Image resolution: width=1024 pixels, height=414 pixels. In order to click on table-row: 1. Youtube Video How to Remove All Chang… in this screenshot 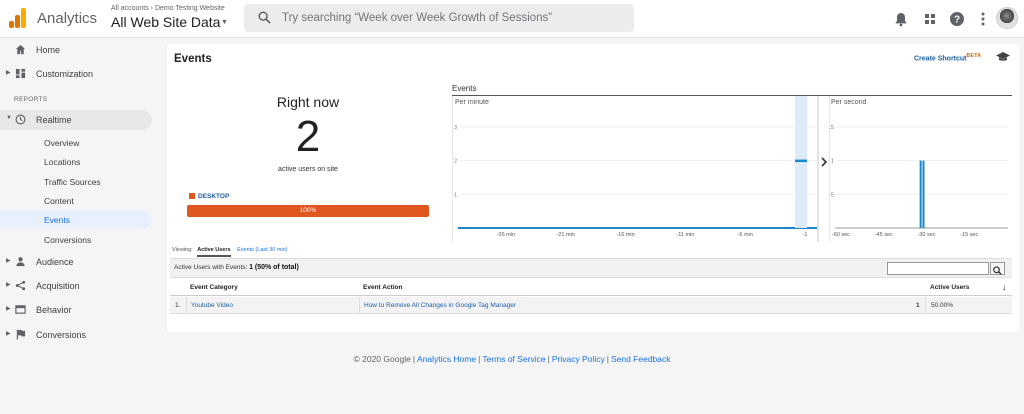, I will do `click(591, 305)`.